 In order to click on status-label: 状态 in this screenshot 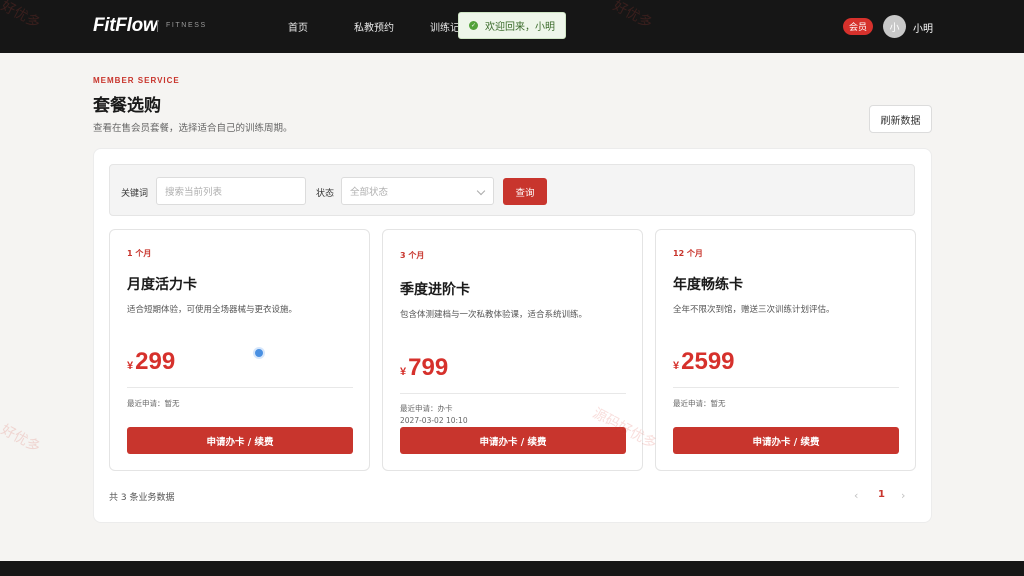, I will do `click(325, 194)`.